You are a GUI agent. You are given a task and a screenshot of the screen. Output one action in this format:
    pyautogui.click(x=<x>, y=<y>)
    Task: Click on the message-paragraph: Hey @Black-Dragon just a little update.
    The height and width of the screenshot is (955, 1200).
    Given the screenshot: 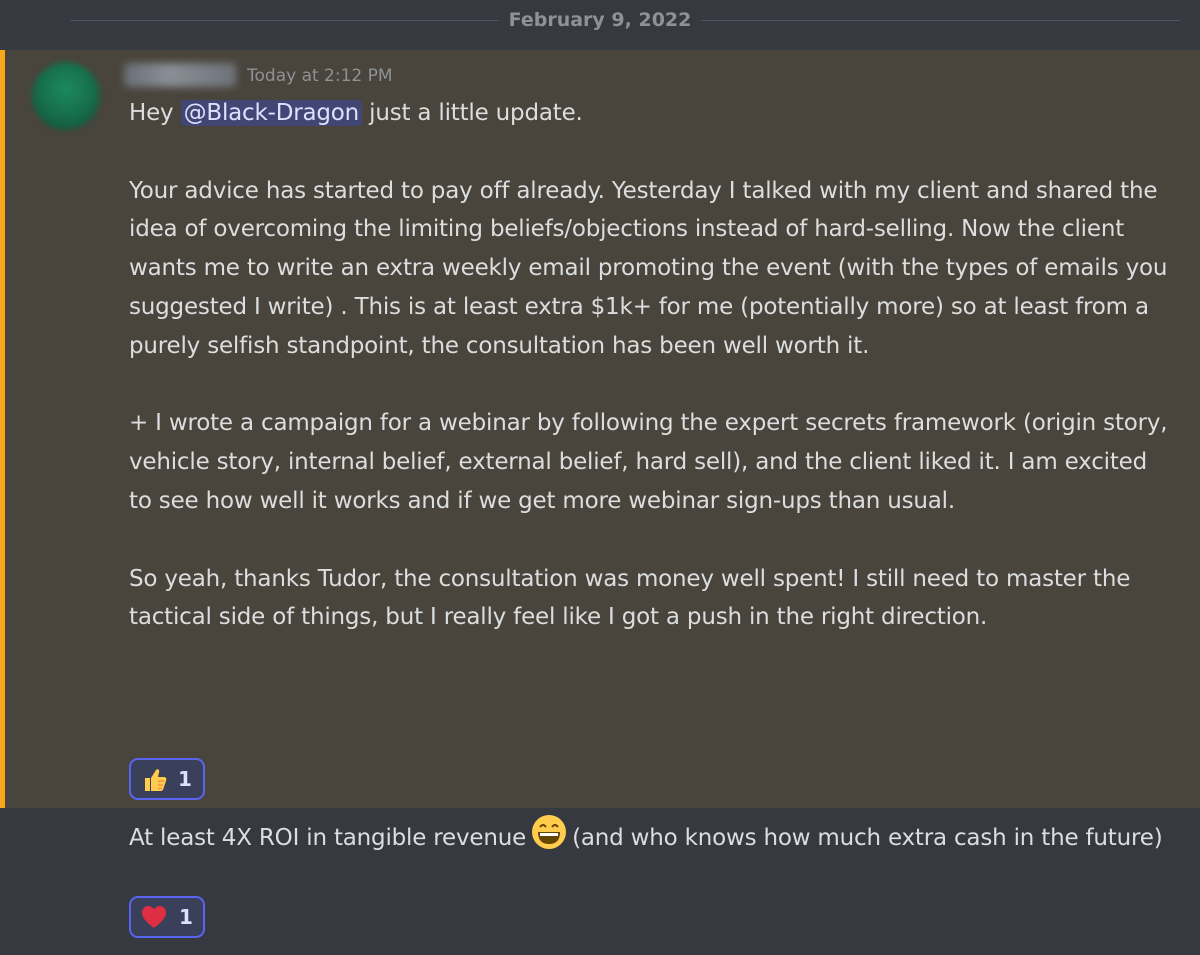 What is the action you would take?
    pyautogui.click(x=649, y=113)
    